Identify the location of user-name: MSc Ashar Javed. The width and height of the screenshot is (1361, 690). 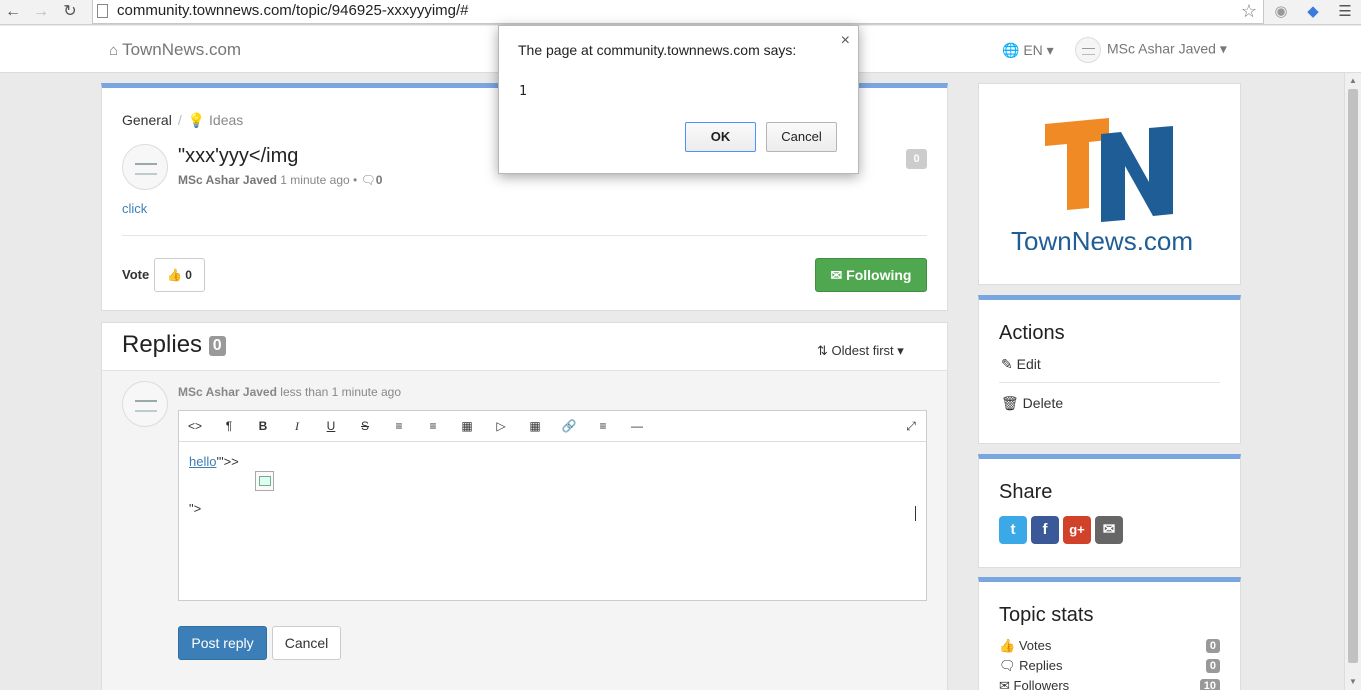
(1161, 48).